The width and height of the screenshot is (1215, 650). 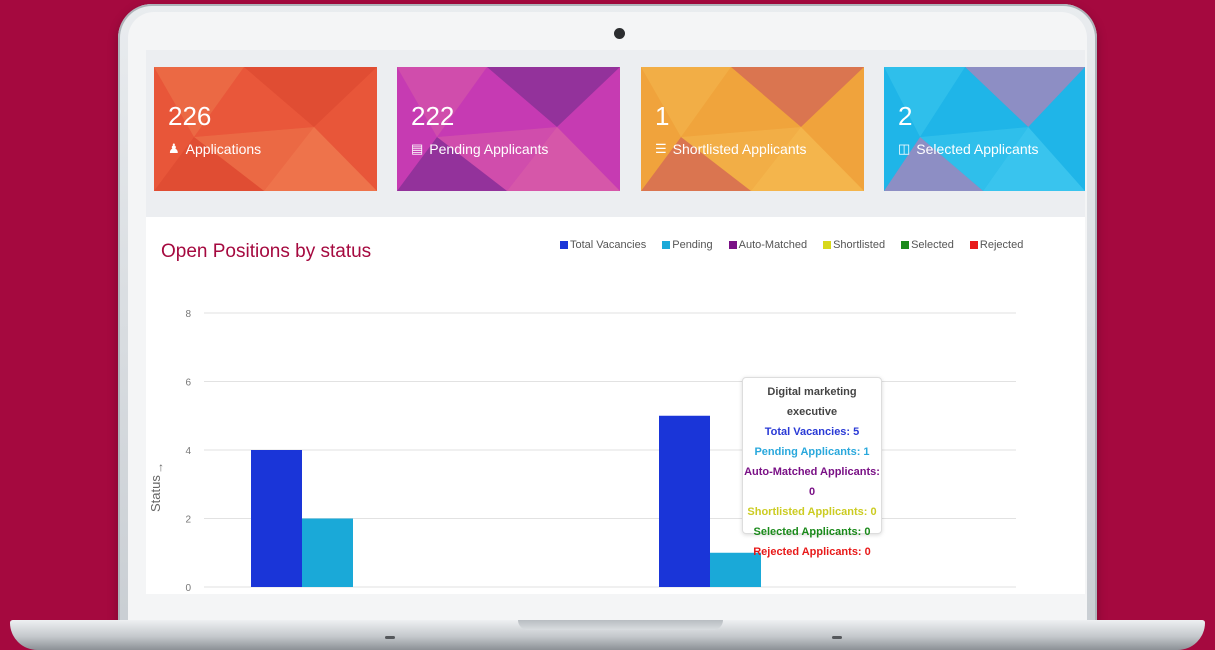 I want to click on y-tick-label: 0, so click(x=188, y=588).